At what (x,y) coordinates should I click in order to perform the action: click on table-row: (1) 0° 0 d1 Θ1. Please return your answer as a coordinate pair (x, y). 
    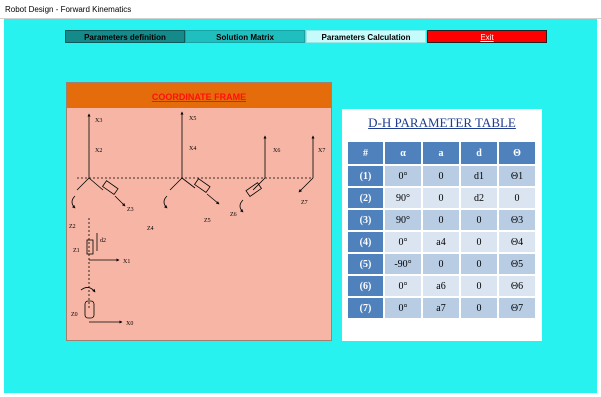
    Looking at the image, I should click on (441, 176).